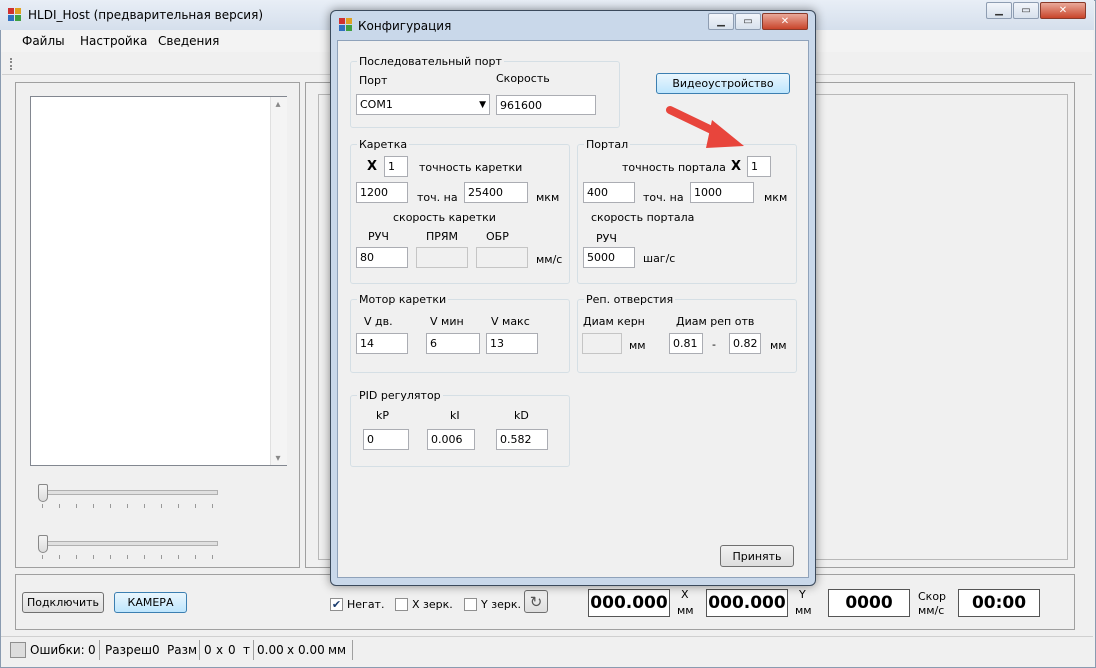  I want to click on carriage-manual-speed-input: 80, so click(382, 257).